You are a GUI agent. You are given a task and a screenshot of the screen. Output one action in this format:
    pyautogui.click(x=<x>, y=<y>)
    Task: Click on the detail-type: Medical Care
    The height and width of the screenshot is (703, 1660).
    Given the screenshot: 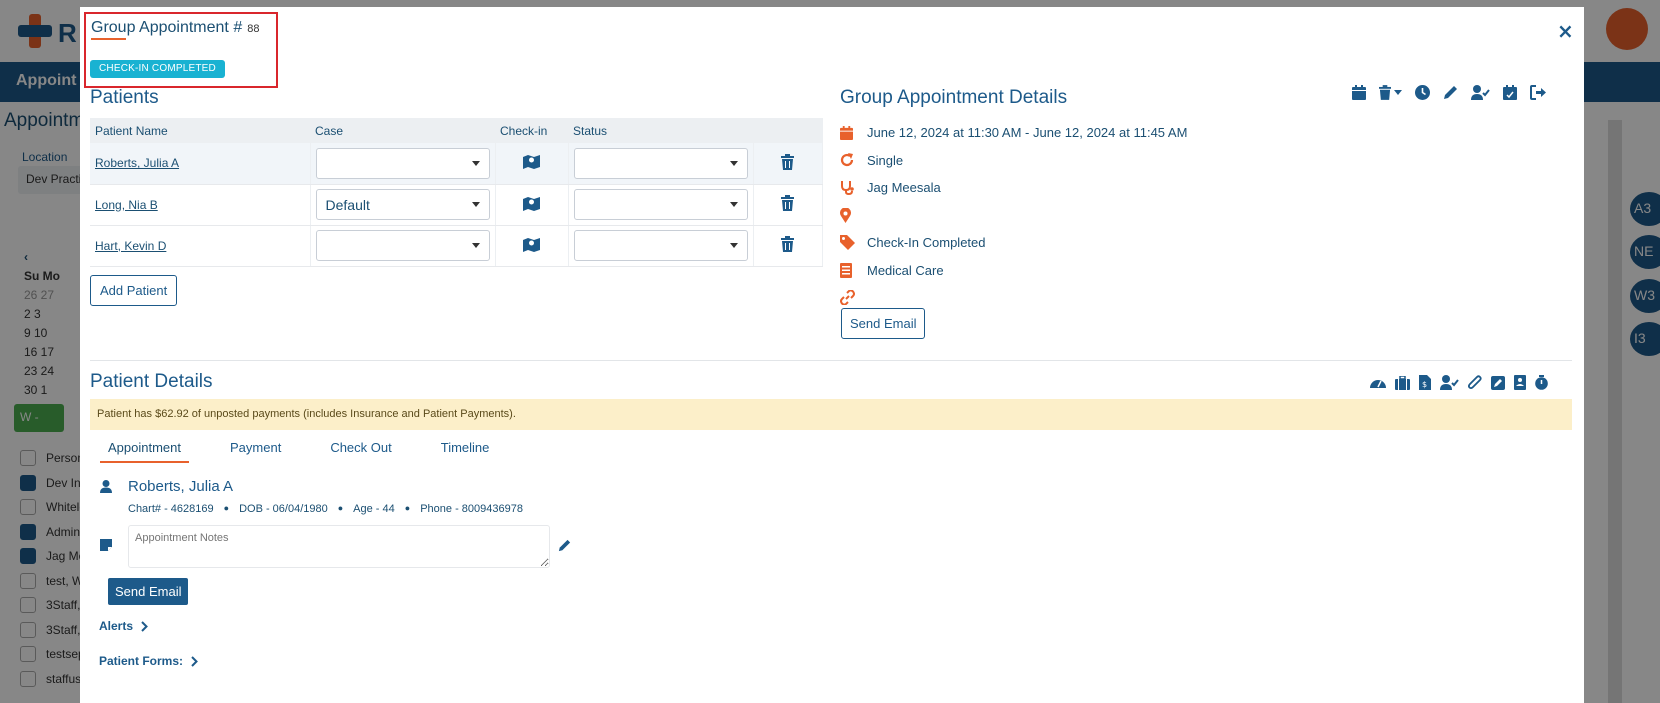 What is the action you would take?
    pyautogui.click(x=1013, y=271)
    